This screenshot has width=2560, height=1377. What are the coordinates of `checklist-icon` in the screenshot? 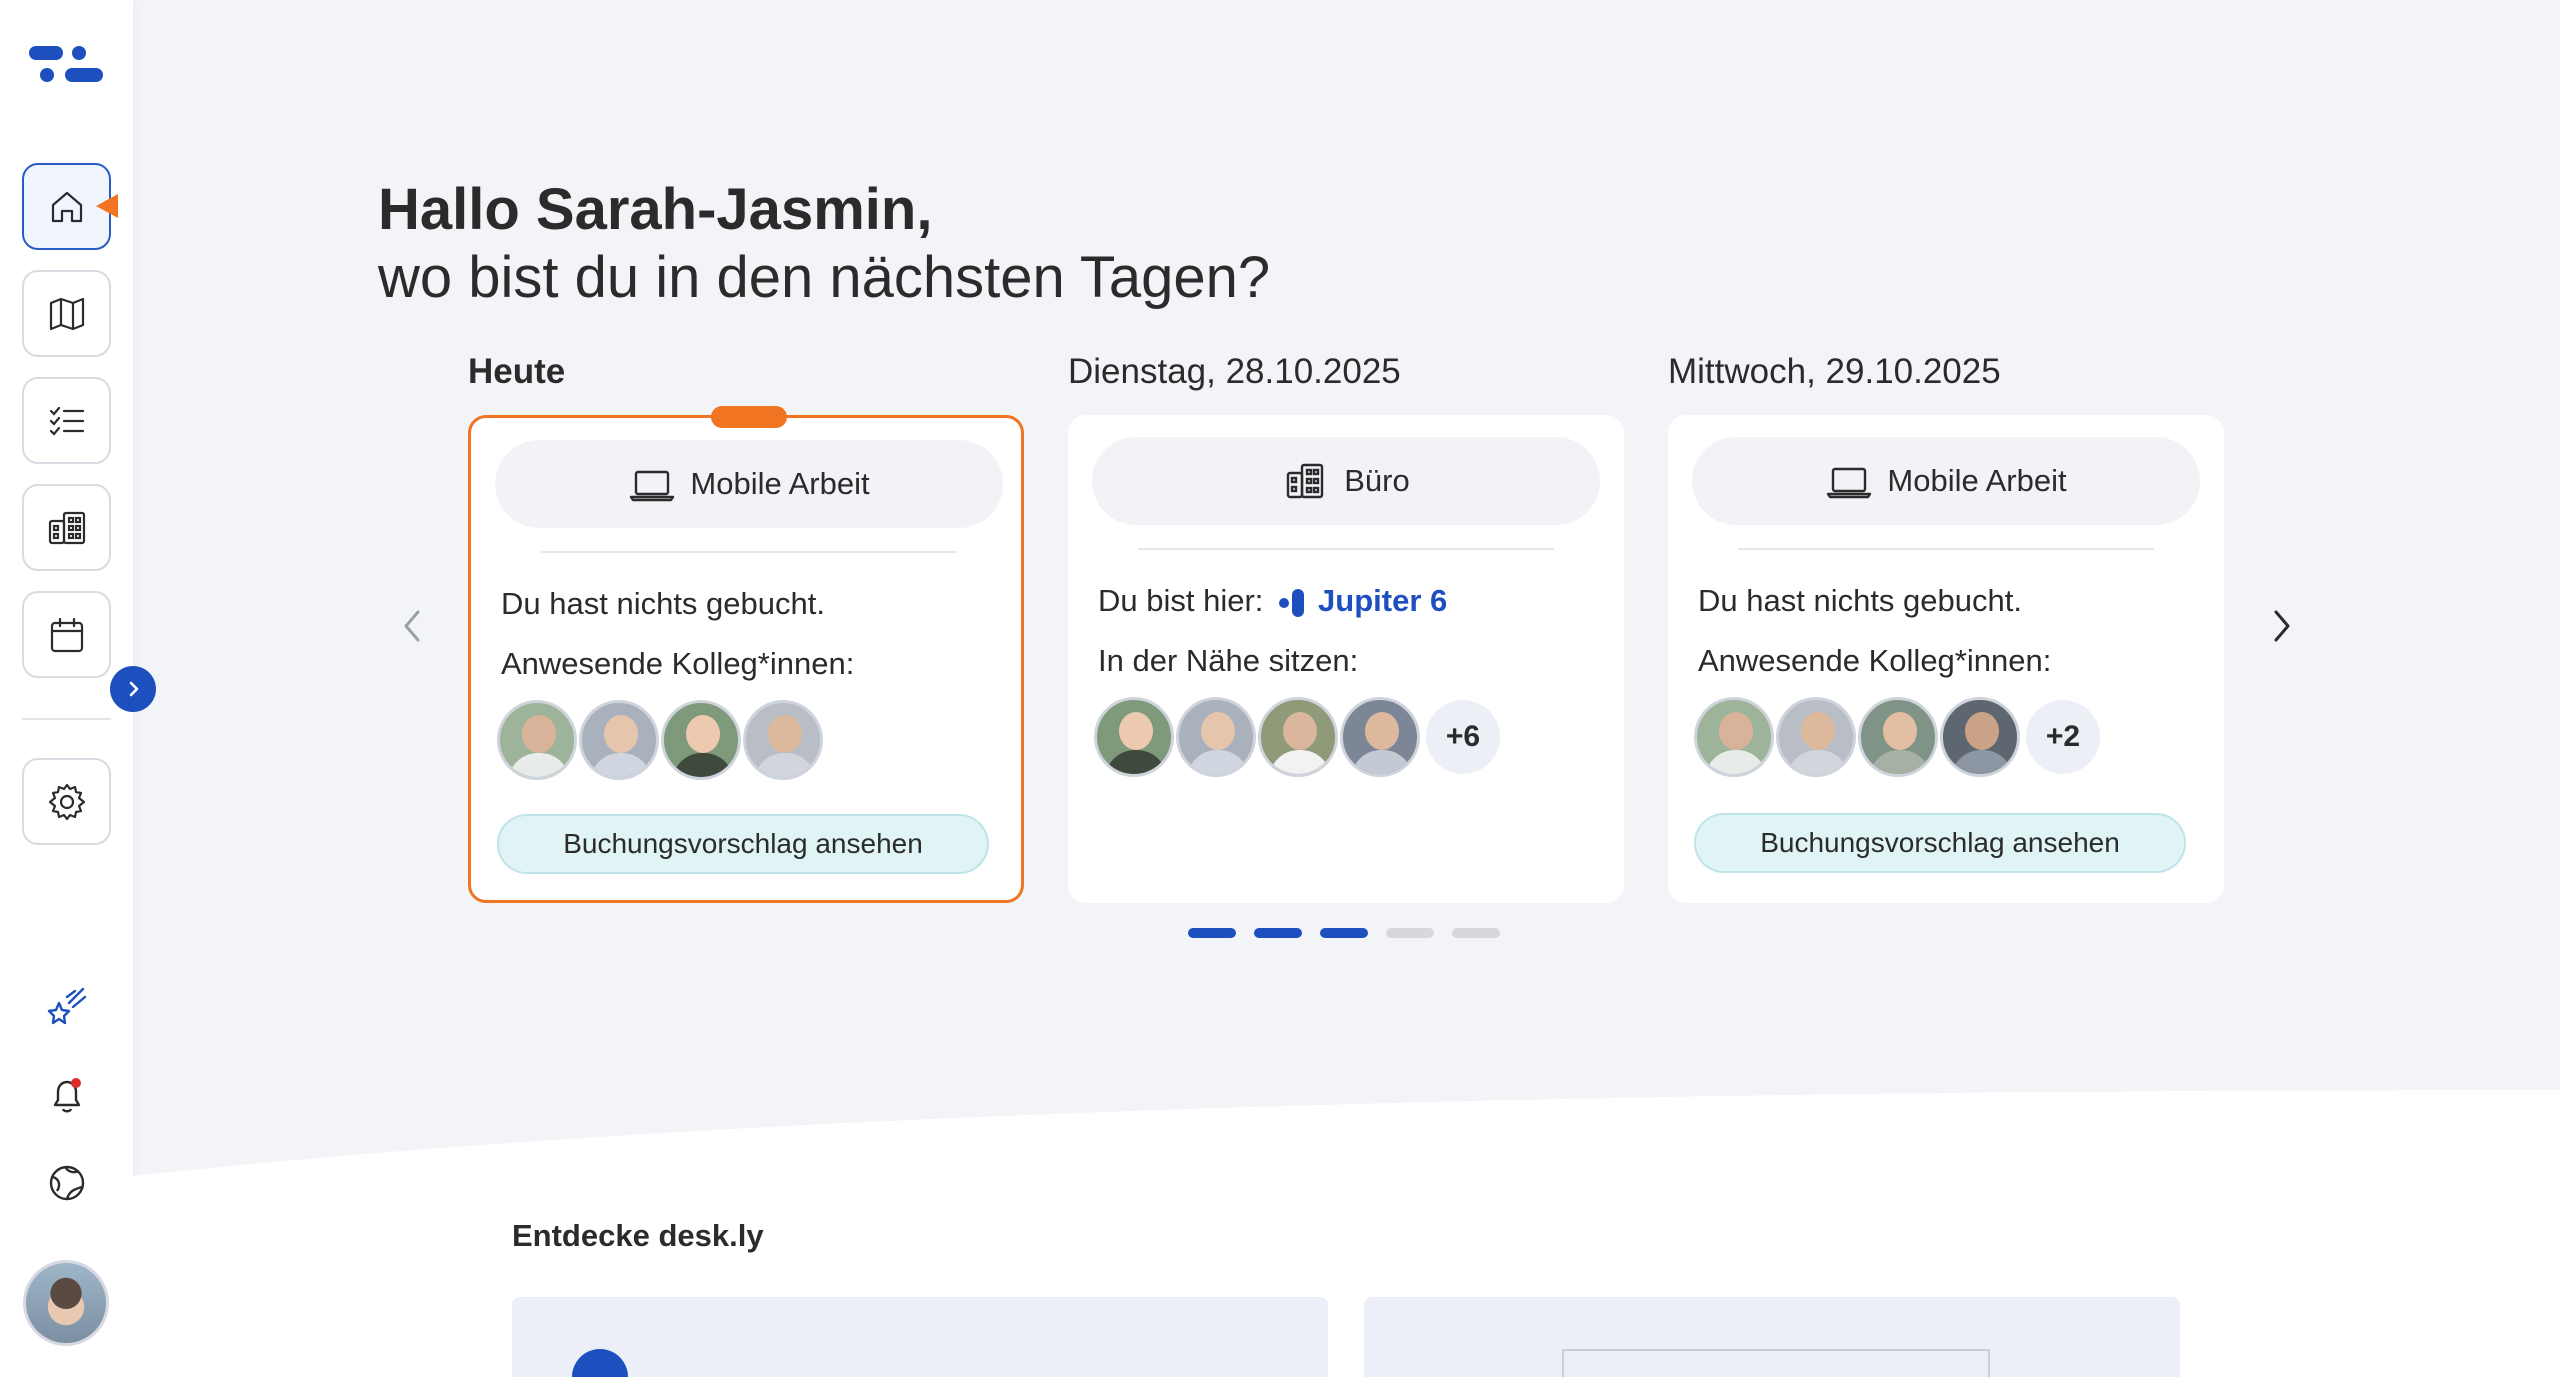 It's located at (66, 421).